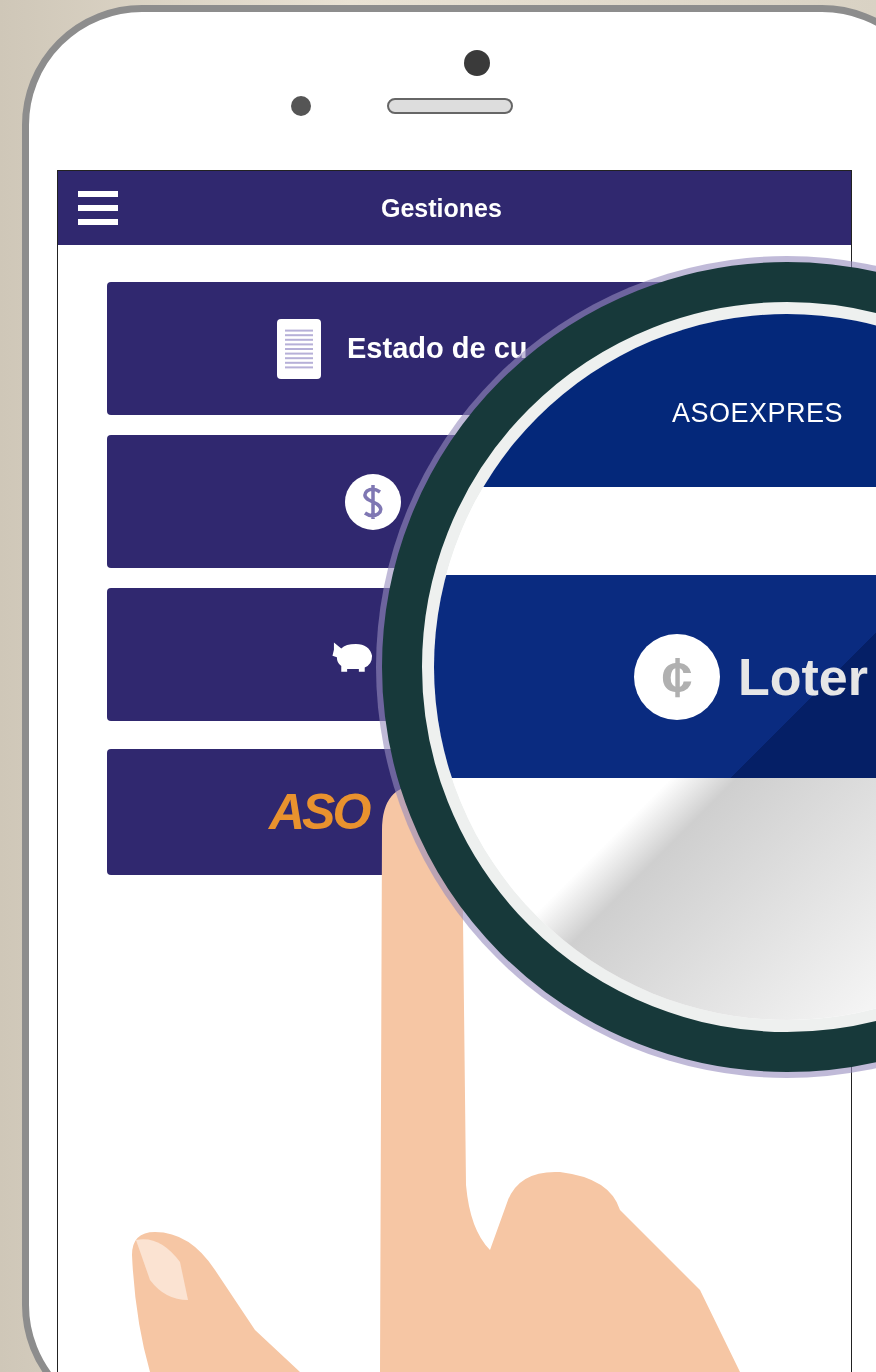 The image size is (876, 1372). Describe the element at coordinates (477, 63) in the screenshot. I see `camera-dot` at that location.